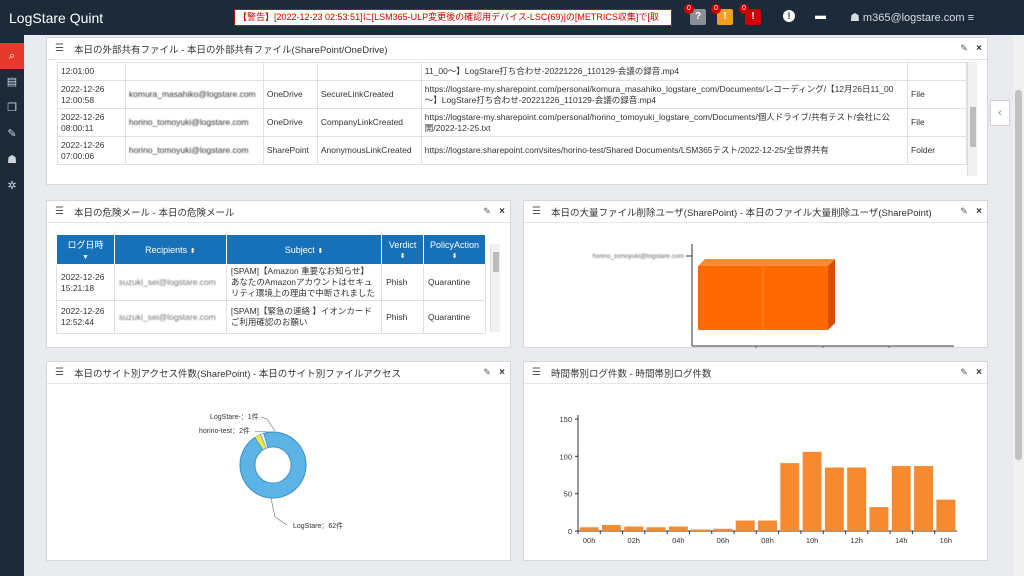 The height and width of the screenshot is (576, 1024). I want to click on cell-service: SharePoint, so click(290, 150).